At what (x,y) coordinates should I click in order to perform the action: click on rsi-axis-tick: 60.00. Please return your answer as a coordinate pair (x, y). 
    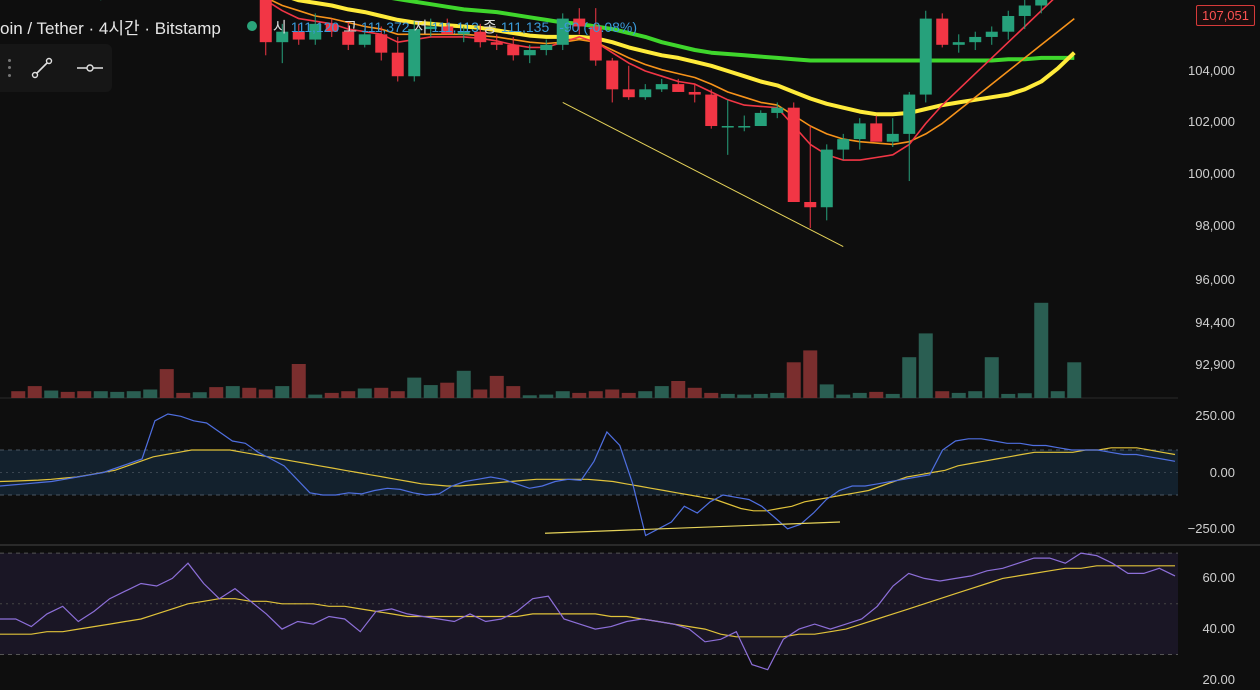
    Looking at the image, I should click on (1218, 578).